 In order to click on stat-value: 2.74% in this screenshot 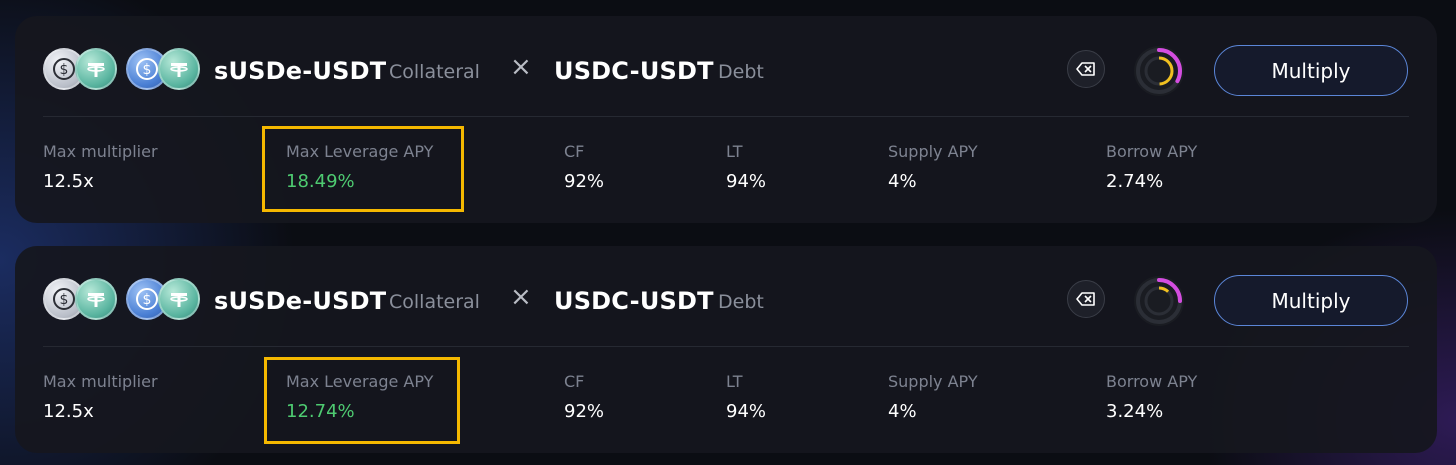, I will do `click(1135, 181)`.